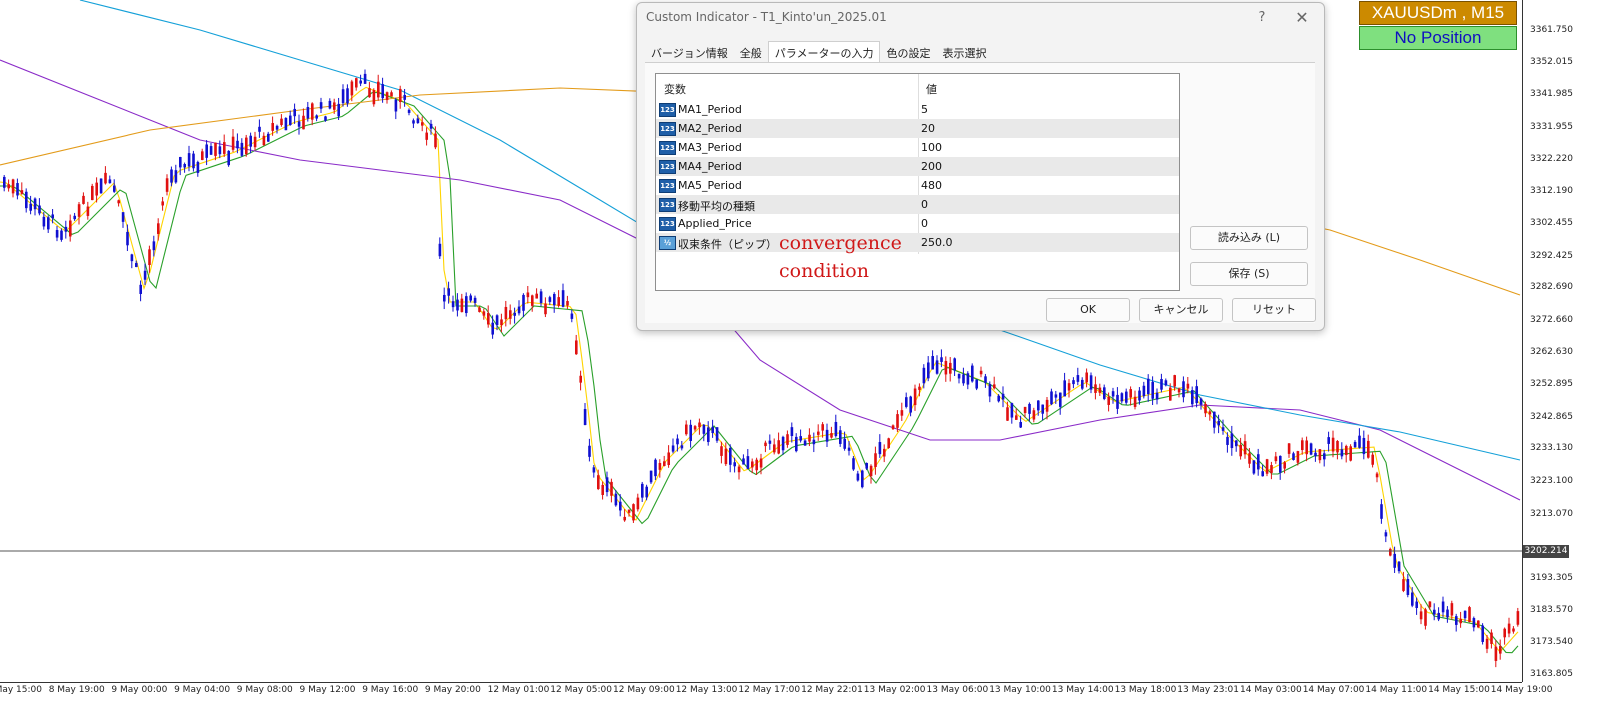  What do you see at coordinates (917, 223) in the screenshot?
I see `table-row: 123 Applied_Price 0` at bounding box center [917, 223].